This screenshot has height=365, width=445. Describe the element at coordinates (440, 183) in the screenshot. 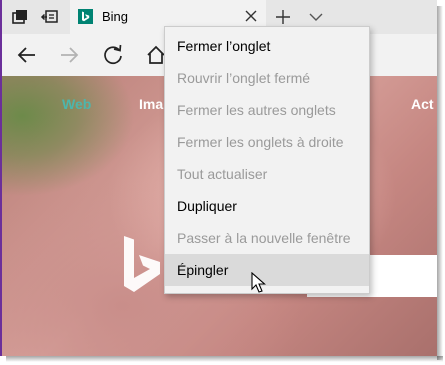

I see `window-shadow-right` at that location.